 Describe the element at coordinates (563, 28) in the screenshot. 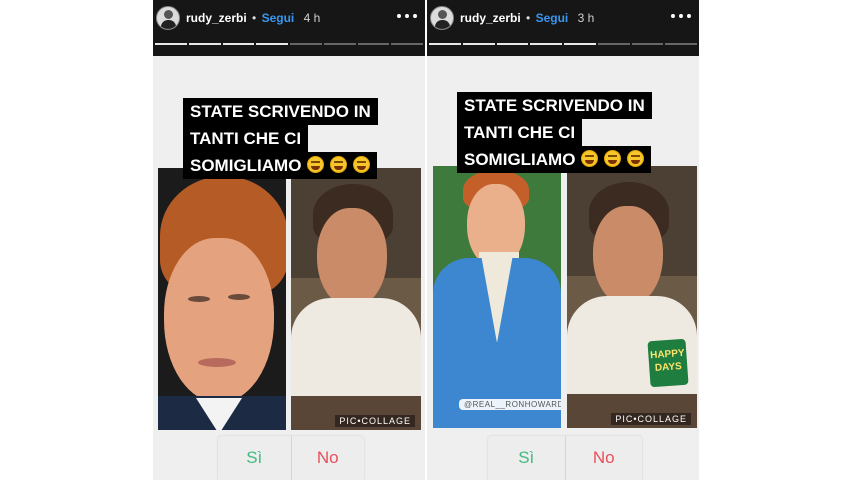

I see `story-header: rudy_zerbi • Segui 3 h` at that location.